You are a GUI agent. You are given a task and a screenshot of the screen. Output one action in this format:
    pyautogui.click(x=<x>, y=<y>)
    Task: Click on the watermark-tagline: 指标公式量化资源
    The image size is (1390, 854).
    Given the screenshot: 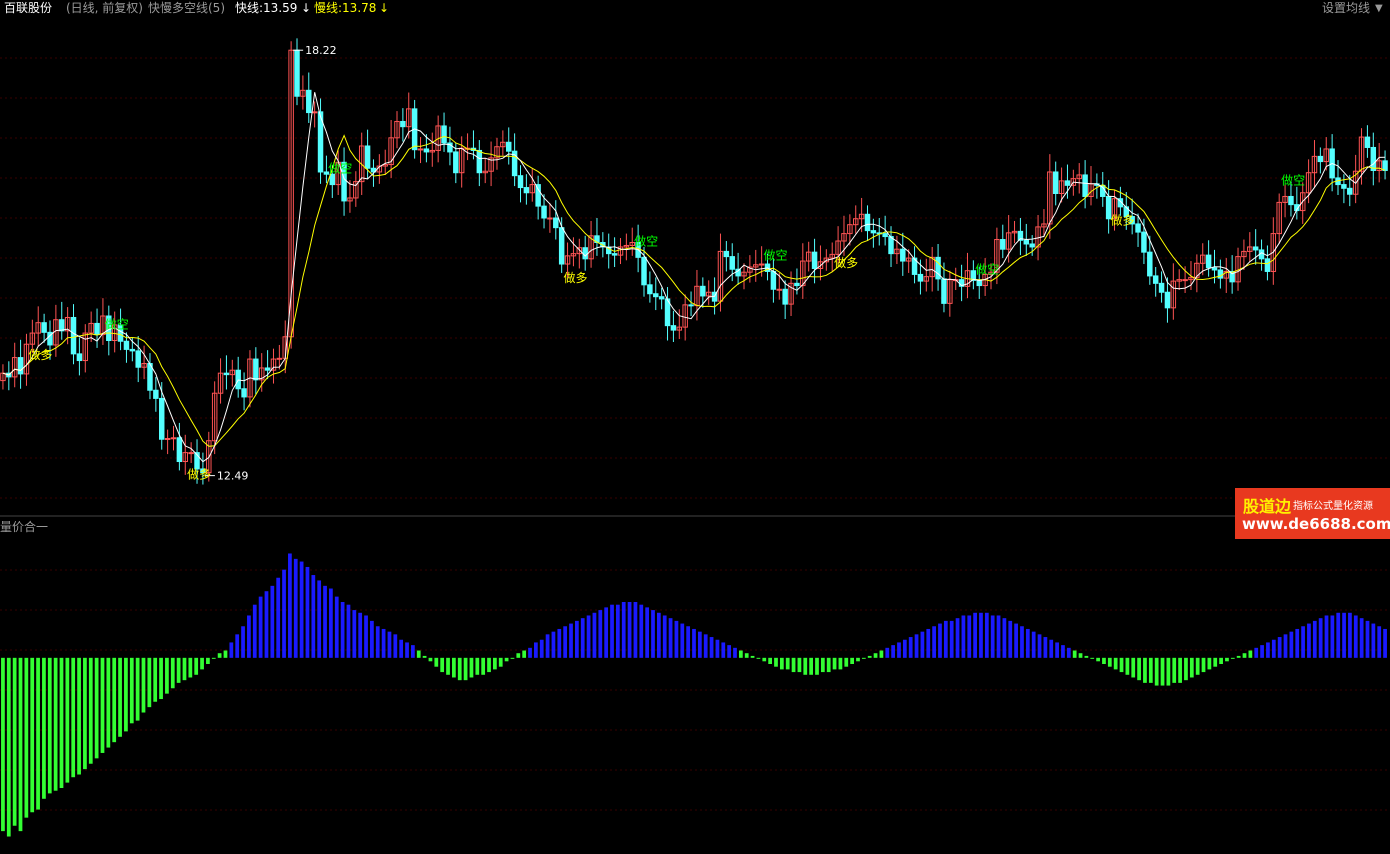 What is the action you would take?
    pyautogui.click(x=1333, y=506)
    